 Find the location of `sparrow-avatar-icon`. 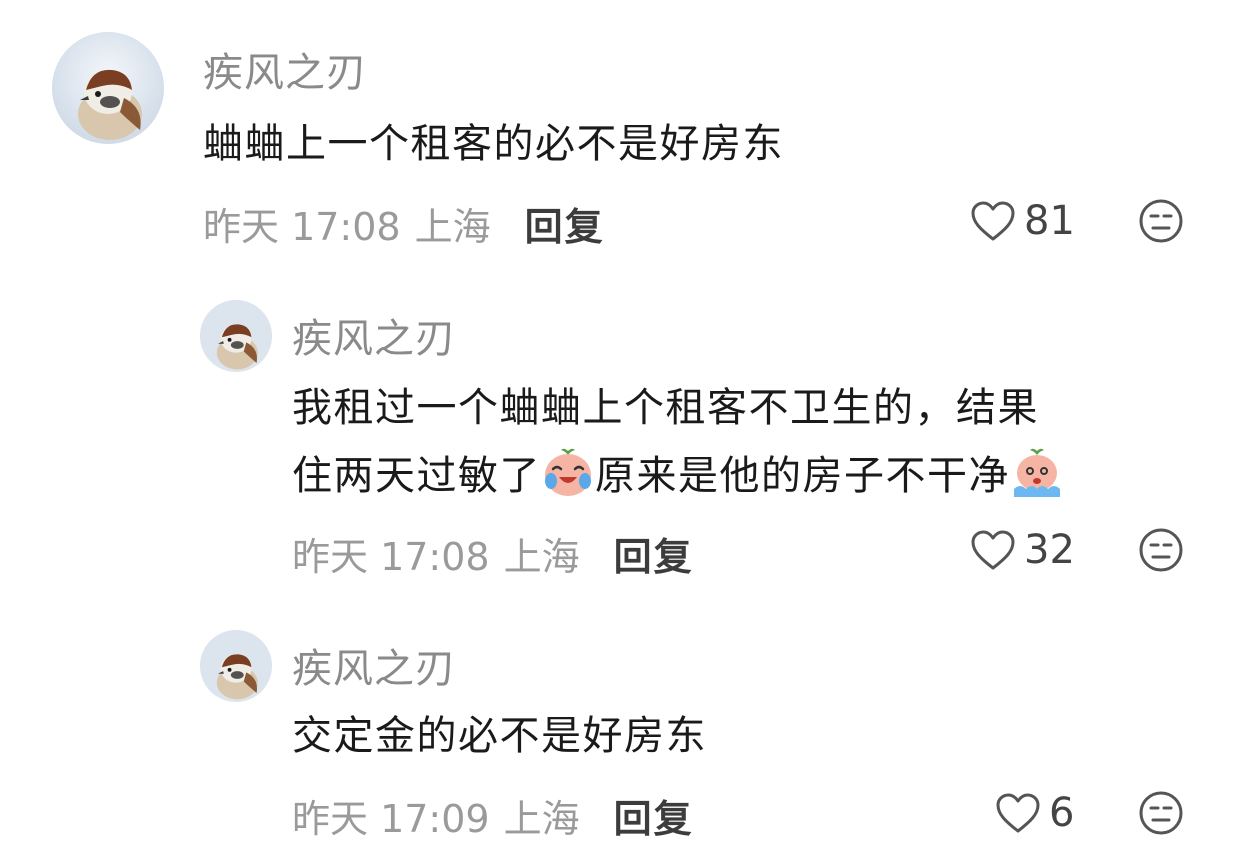

sparrow-avatar-icon is located at coordinates (236, 666).